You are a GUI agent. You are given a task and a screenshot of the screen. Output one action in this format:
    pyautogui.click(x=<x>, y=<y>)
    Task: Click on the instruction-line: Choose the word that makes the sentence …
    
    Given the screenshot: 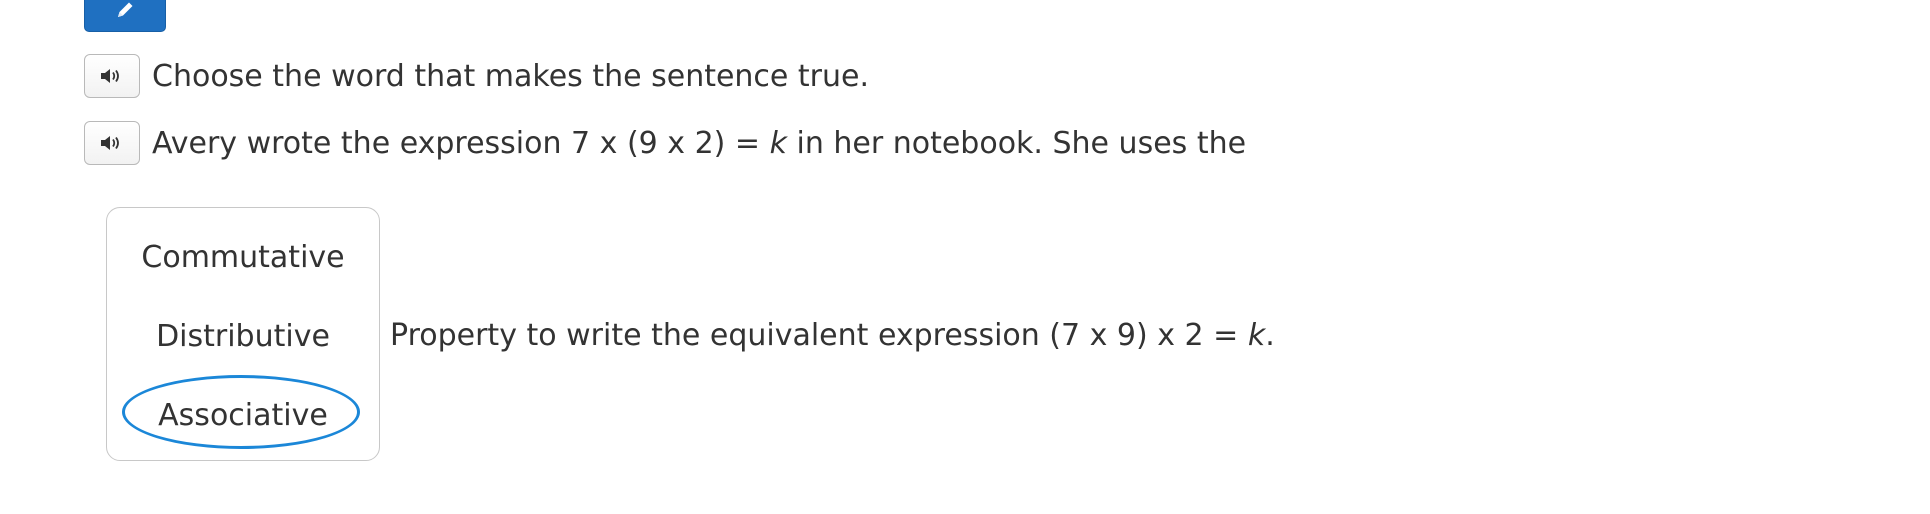 What is the action you would take?
    pyautogui.click(x=476, y=76)
    